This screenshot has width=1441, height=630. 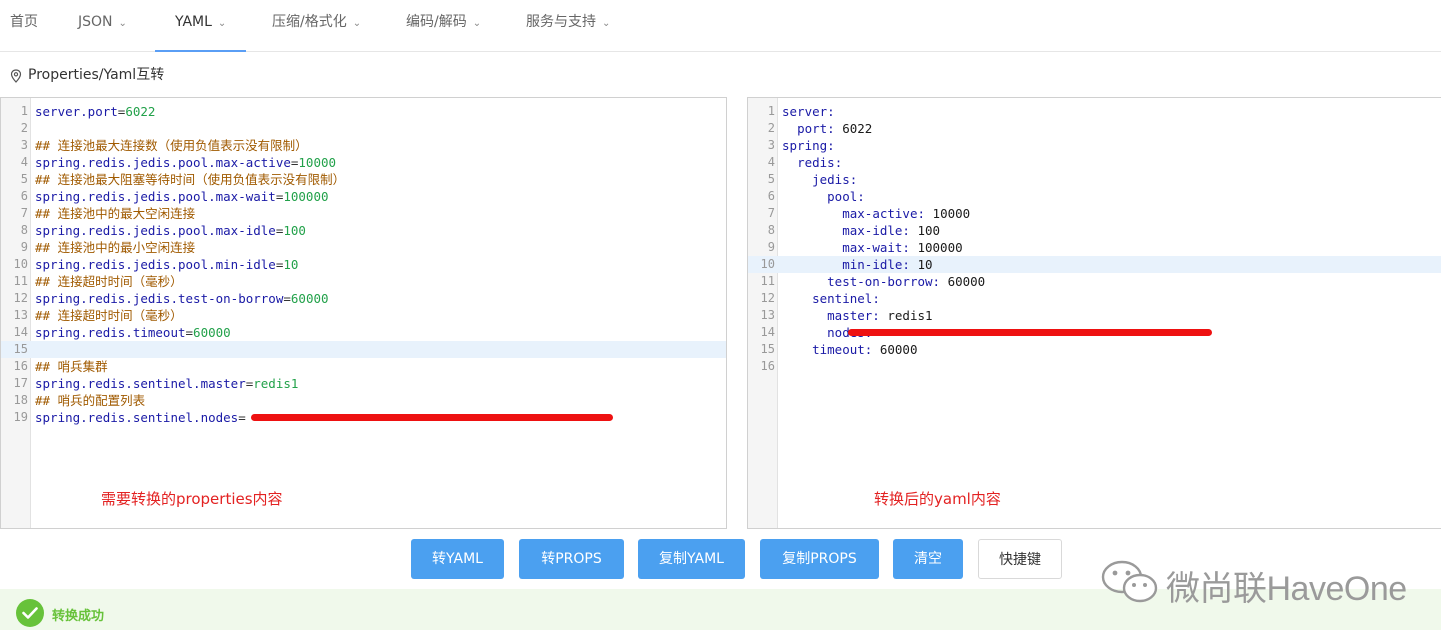 I want to click on property-key: spring.redis.jedis.pool.max-wait, so click(x=155, y=196).